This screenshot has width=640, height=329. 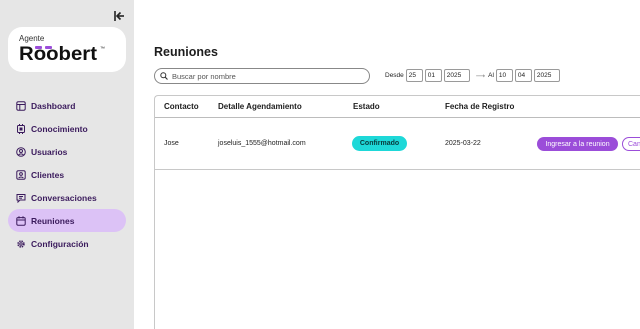 What do you see at coordinates (631, 144) in the screenshot?
I see `cancel-meeting-button: Cancelar` at bounding box center [631, 144].